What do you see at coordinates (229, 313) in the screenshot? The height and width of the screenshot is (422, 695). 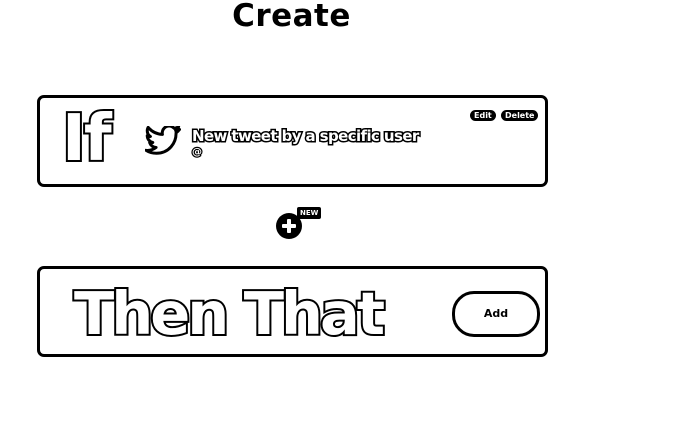 I see `then-that-keyword: Then That` at bounding box center [229, 313].